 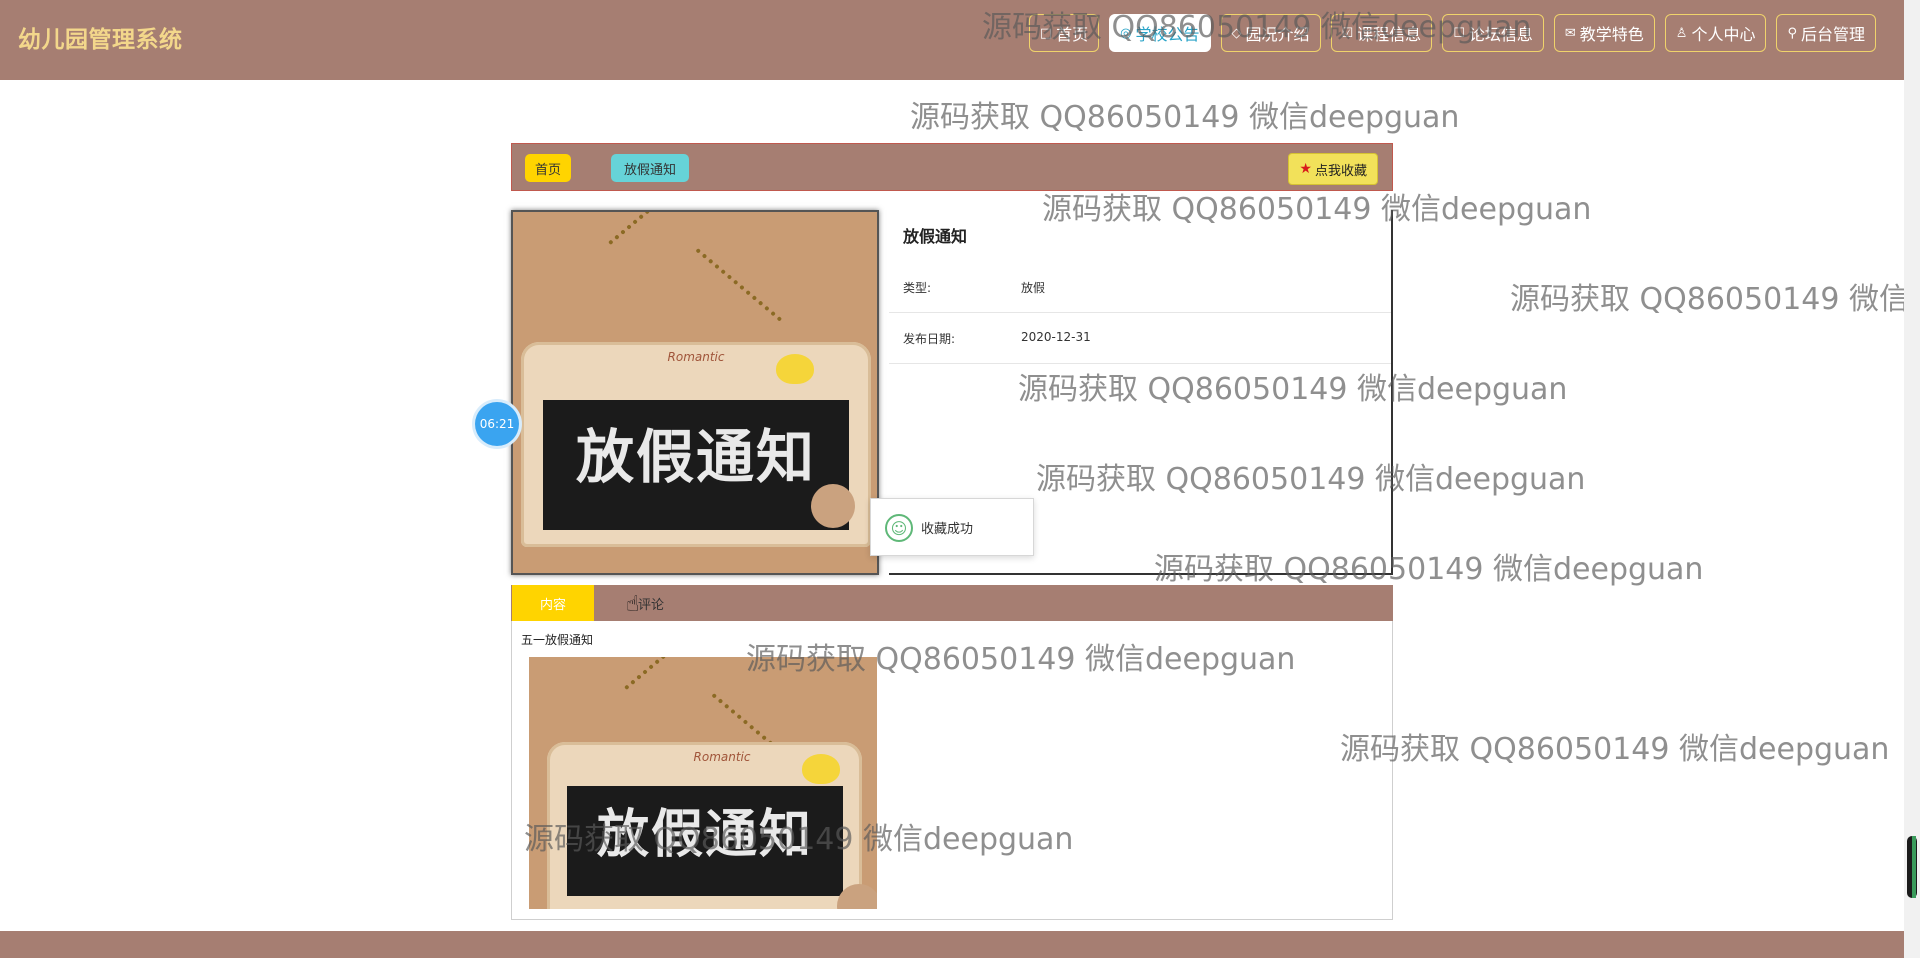 I want to click on toast-message: ☺ 收藏成功, so click(x=952, y=527).